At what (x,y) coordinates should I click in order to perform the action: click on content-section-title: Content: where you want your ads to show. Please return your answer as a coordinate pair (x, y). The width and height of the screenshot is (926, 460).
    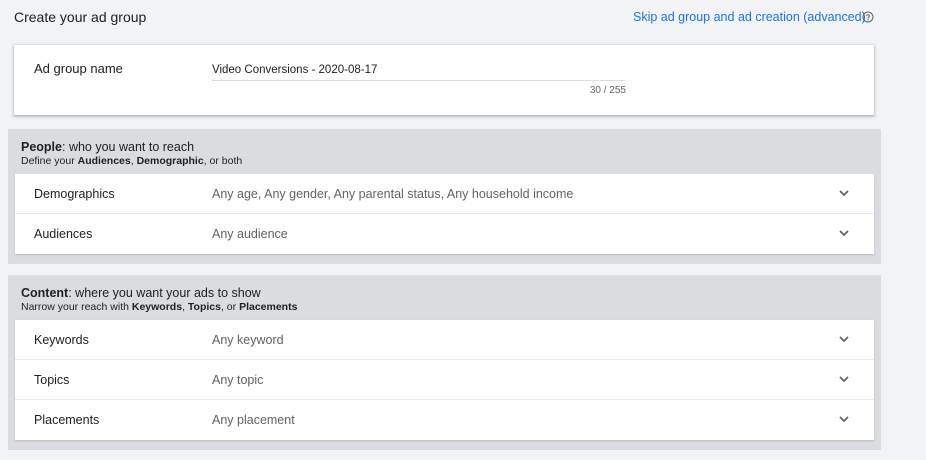
    Looking at the image, I should click on (141, 293).